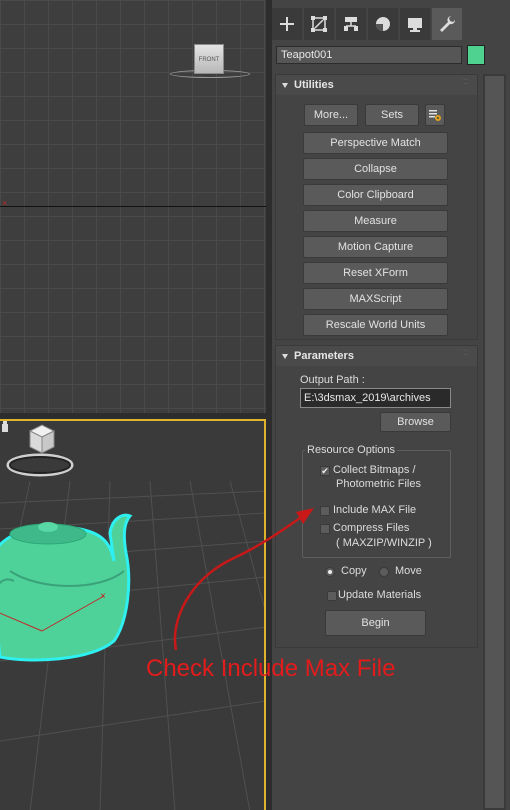  Describe the element at coordinates (384, 543) in the screenshot. I see `compress-files-label-line2: ( MAXZIP/WINZIP )` at that location.